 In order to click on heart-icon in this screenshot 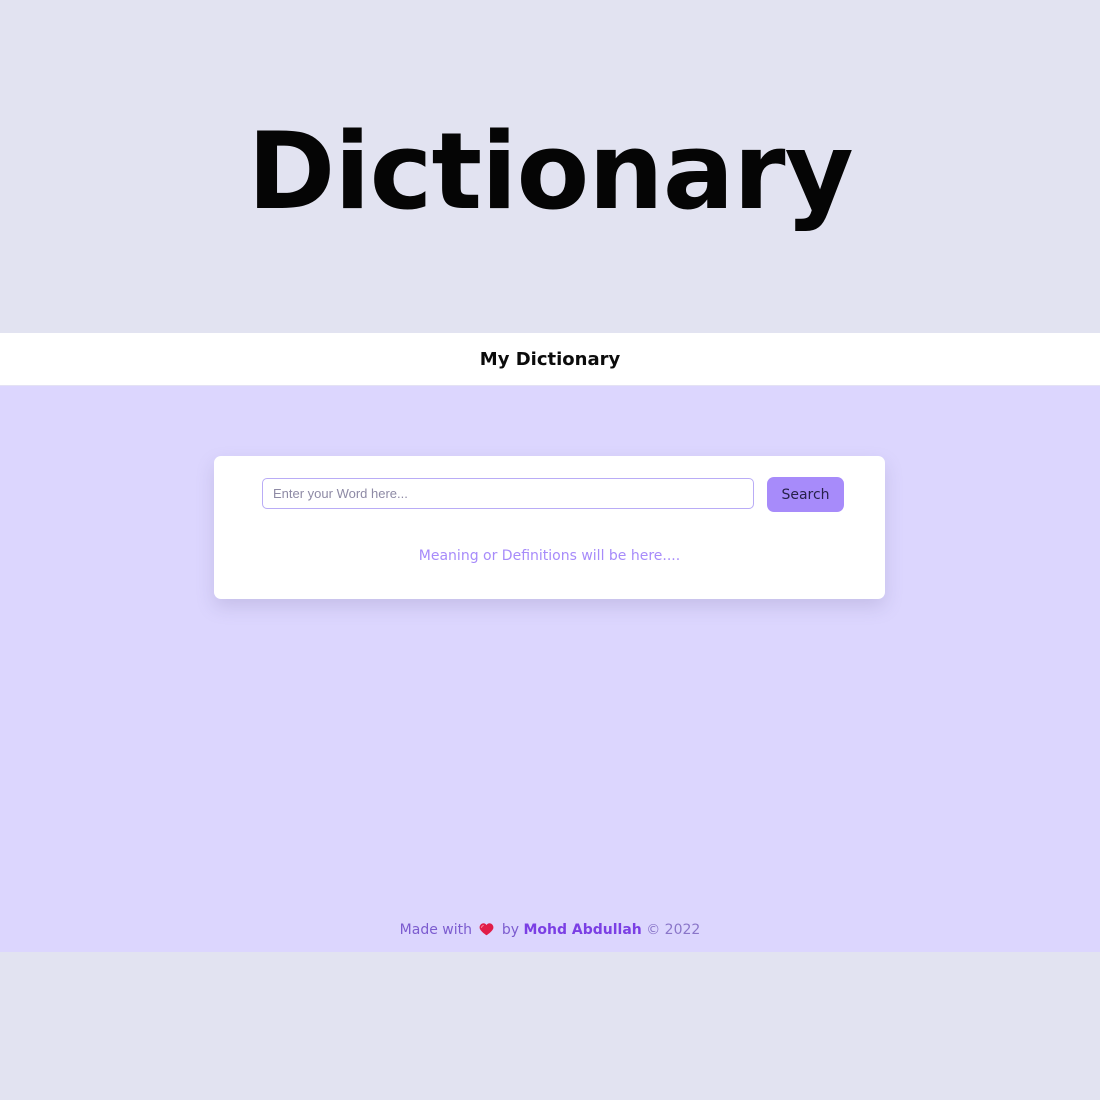, I will do `click(486, 929)`.